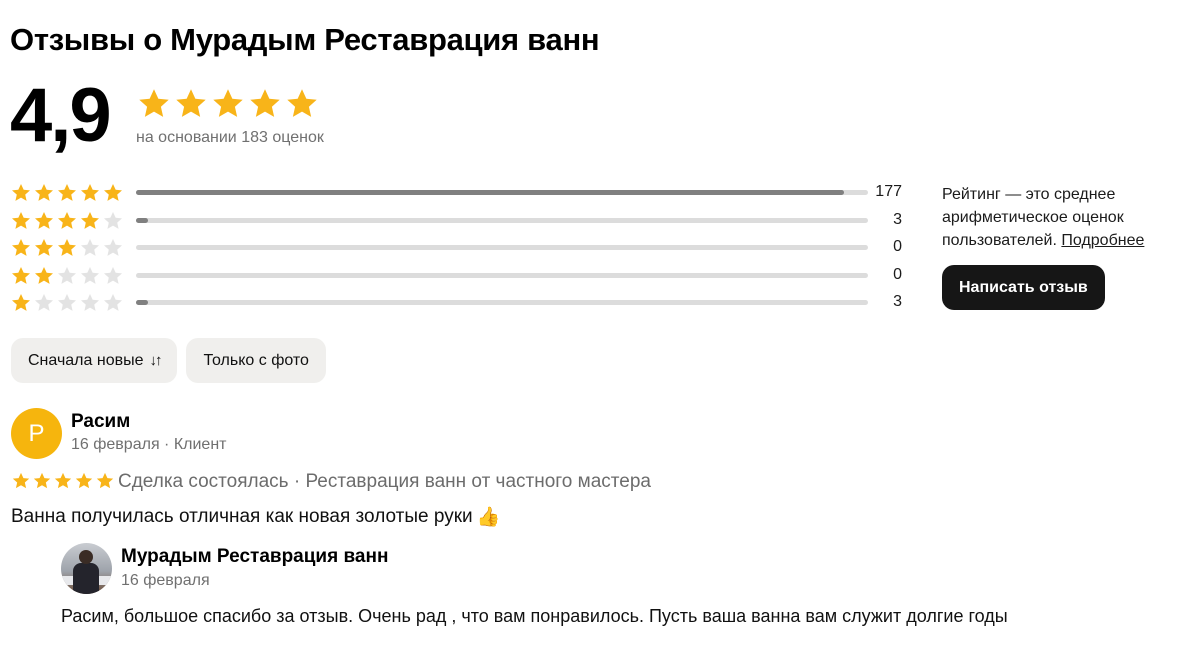 This screenshot has width=1188, height=660. What do you see at coordinates (101, 421) in the screenshot?
I see `review-author: Расим` at bounding box center [101, 421].